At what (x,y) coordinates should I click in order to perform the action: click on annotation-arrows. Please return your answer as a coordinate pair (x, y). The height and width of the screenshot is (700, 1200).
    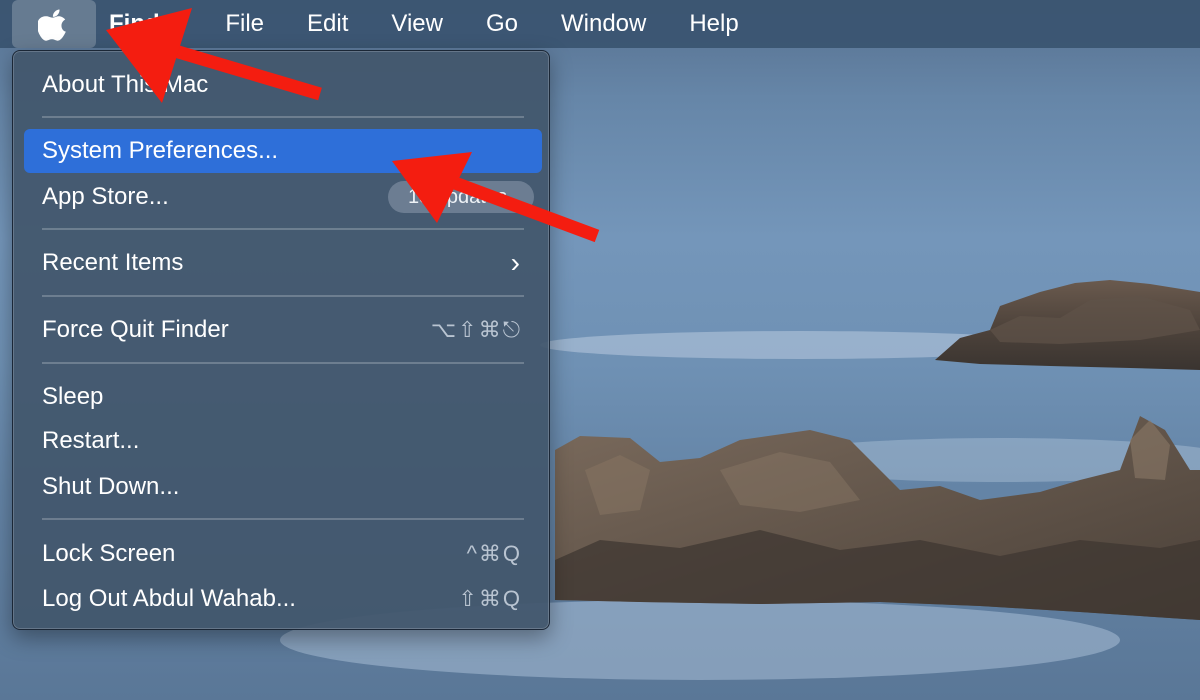
    Looking at the image, I should click on (353, 125).